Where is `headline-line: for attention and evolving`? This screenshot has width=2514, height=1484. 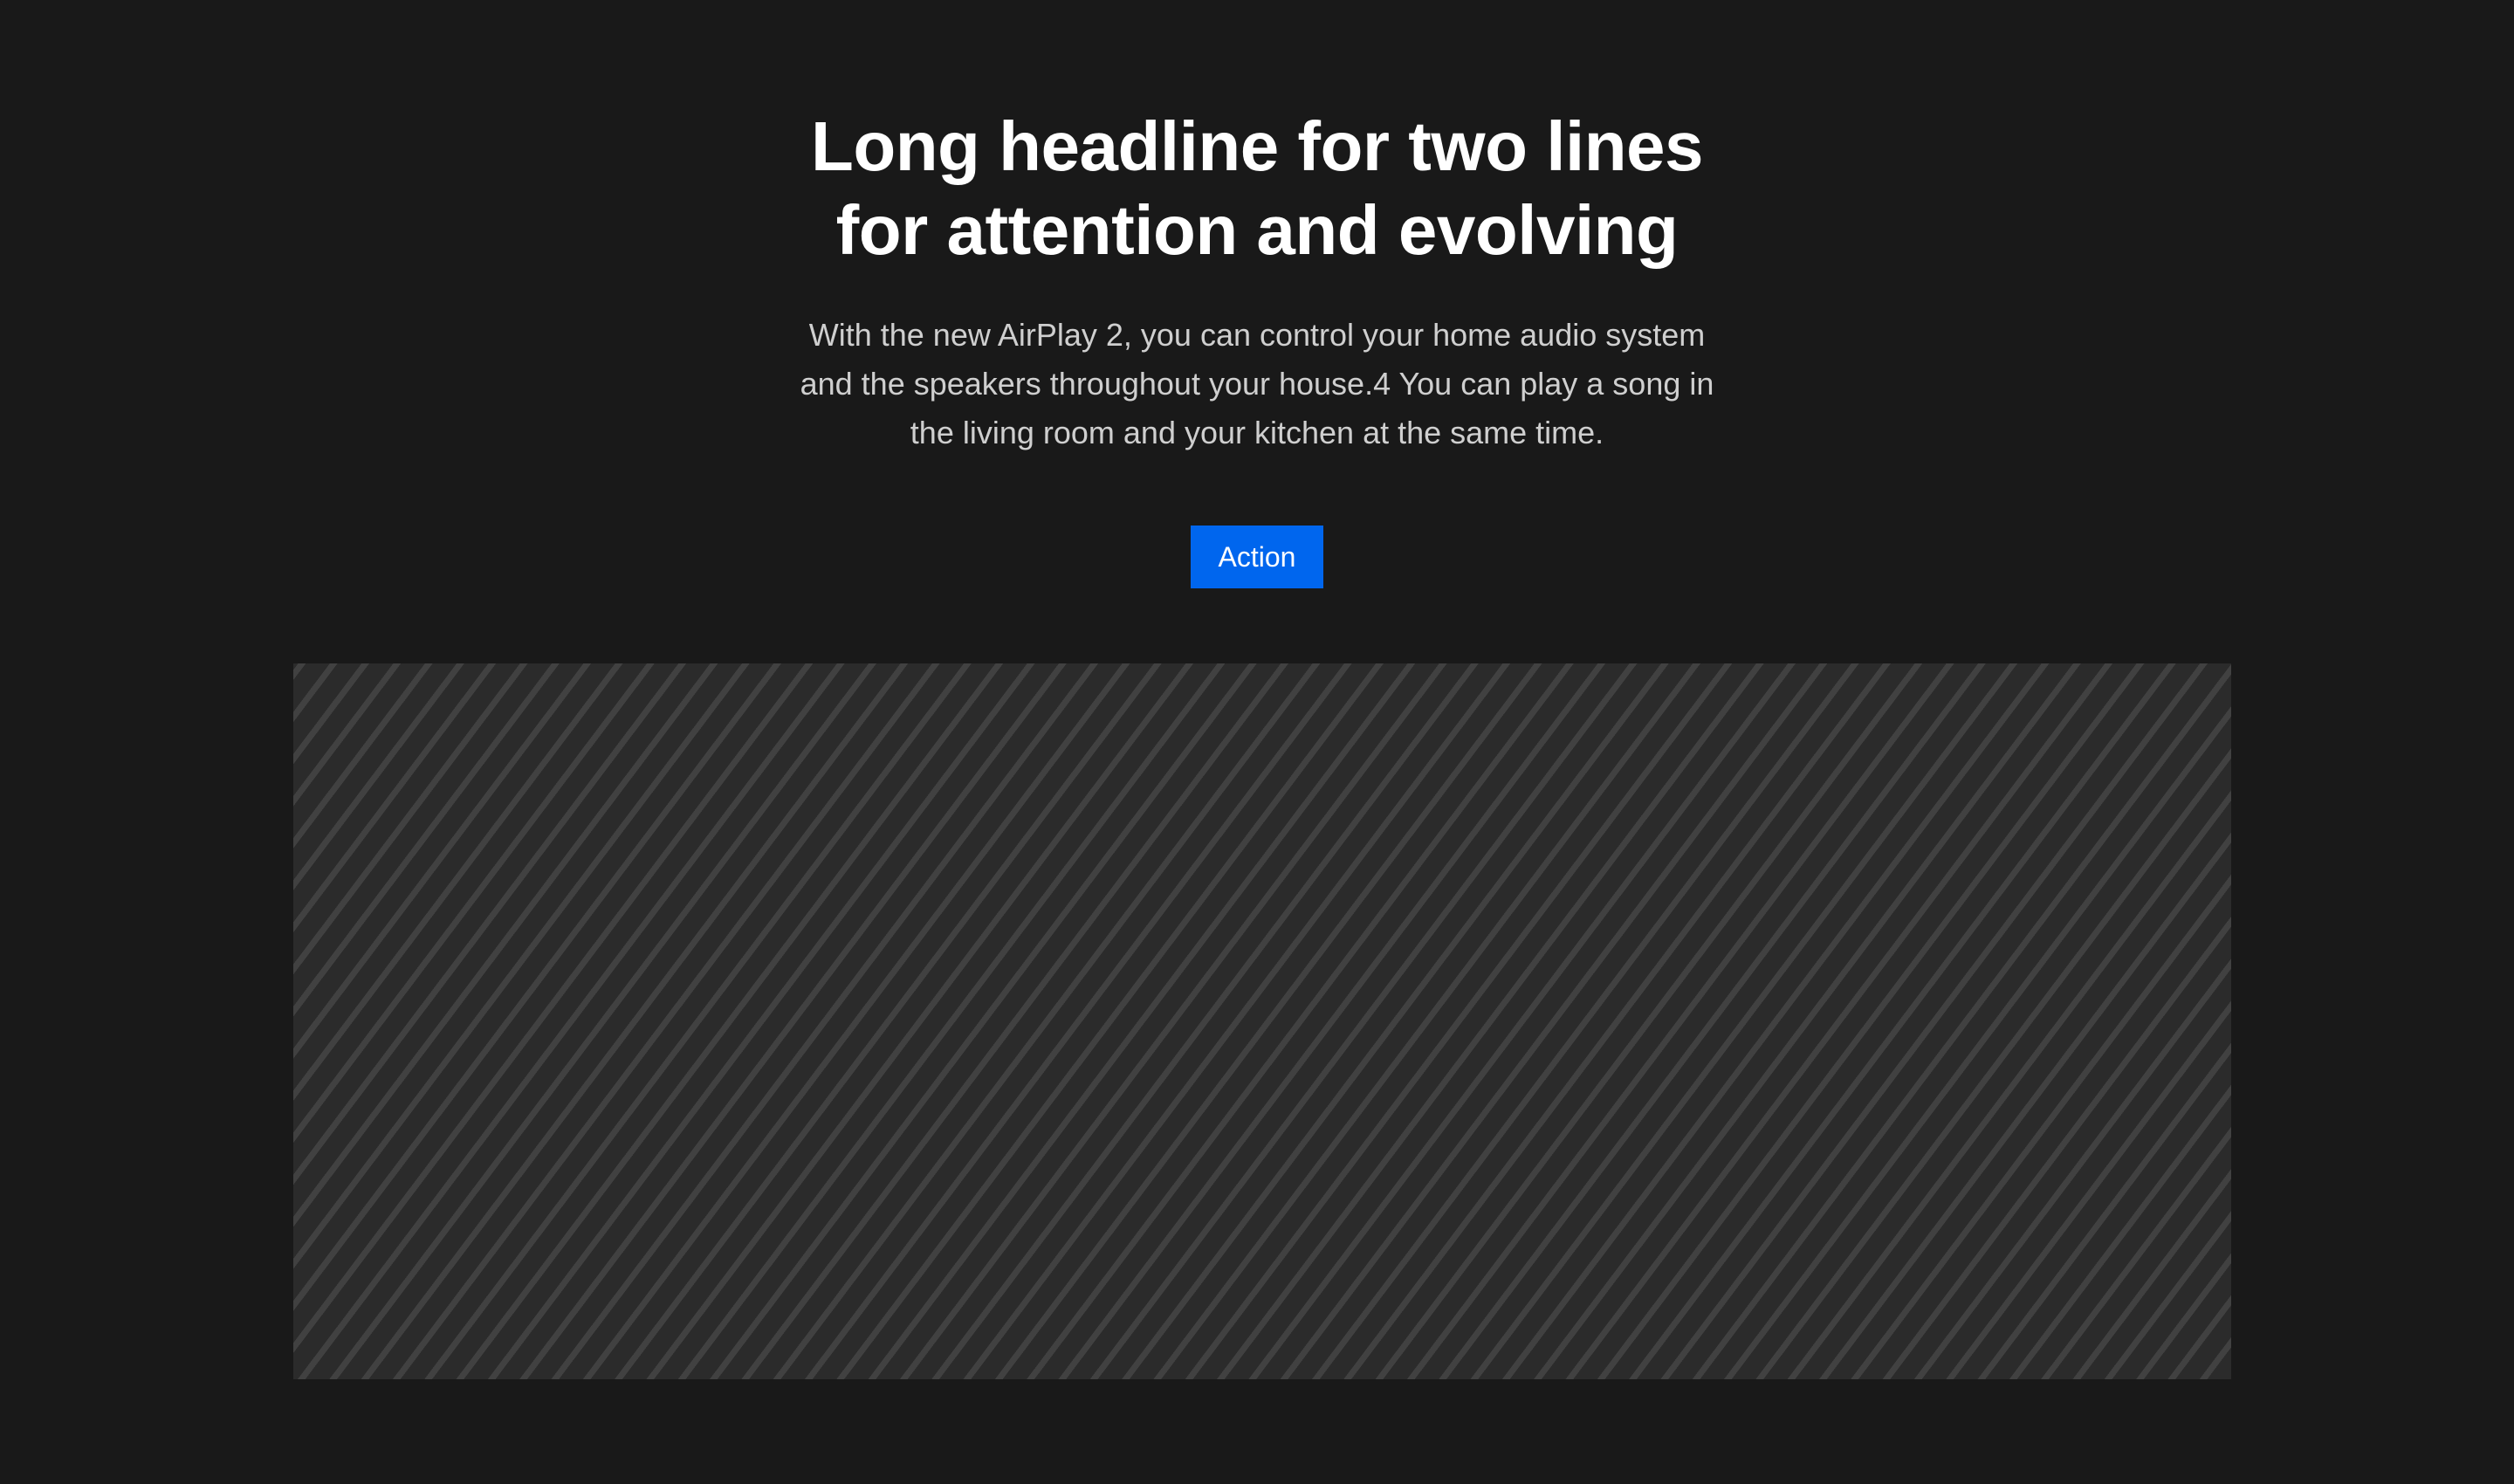
headline-line: for attention and evolving is located at coordinates (1257, 230).